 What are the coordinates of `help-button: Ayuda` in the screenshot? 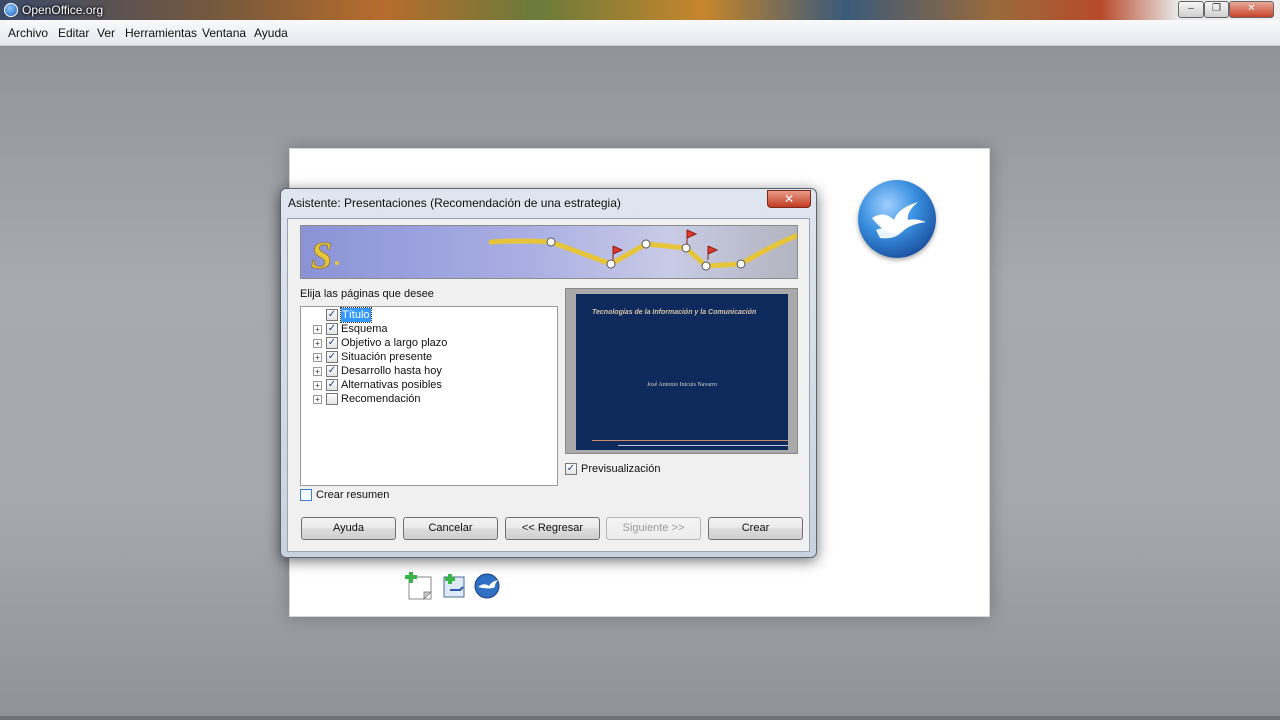 It's located at (348, 528).